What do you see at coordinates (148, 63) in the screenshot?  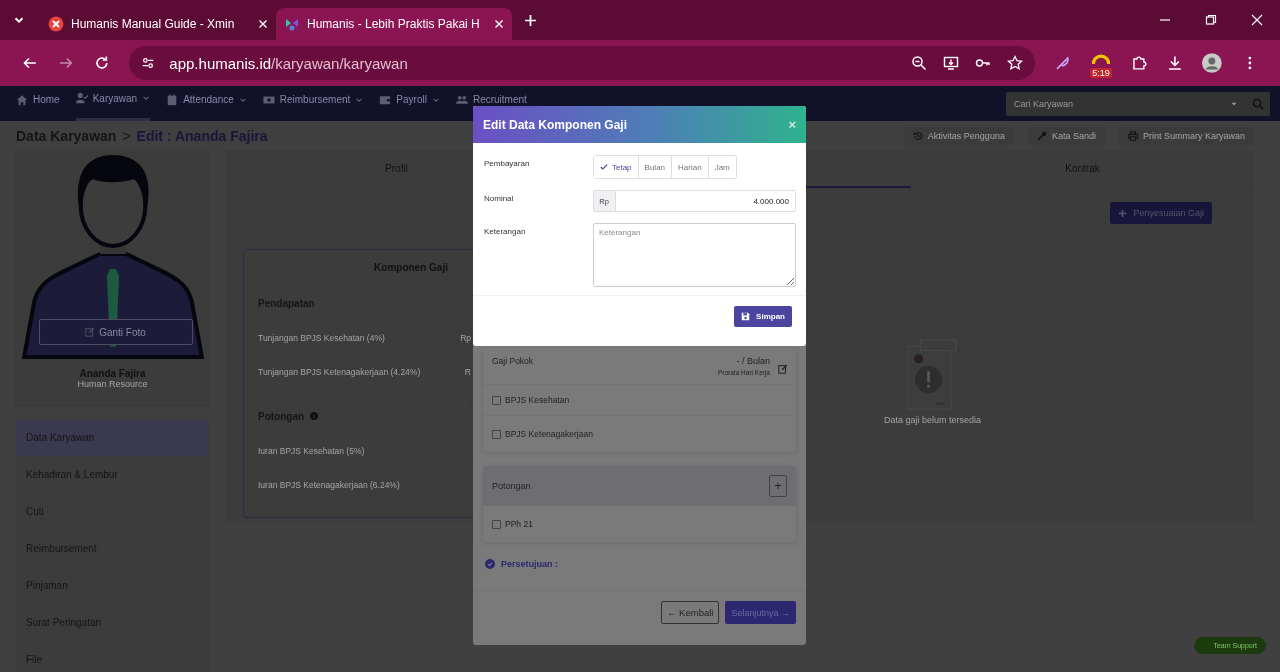 I see `site-settings-icon` at bounding box center [148, 63].